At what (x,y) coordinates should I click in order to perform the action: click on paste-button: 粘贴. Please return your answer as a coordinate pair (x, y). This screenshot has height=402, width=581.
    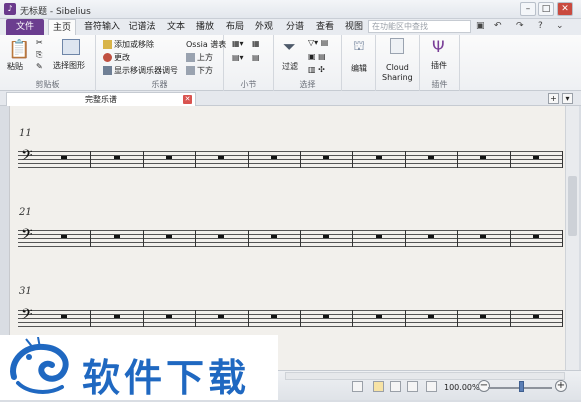
    Looking at the image, I should click on (15, 66).